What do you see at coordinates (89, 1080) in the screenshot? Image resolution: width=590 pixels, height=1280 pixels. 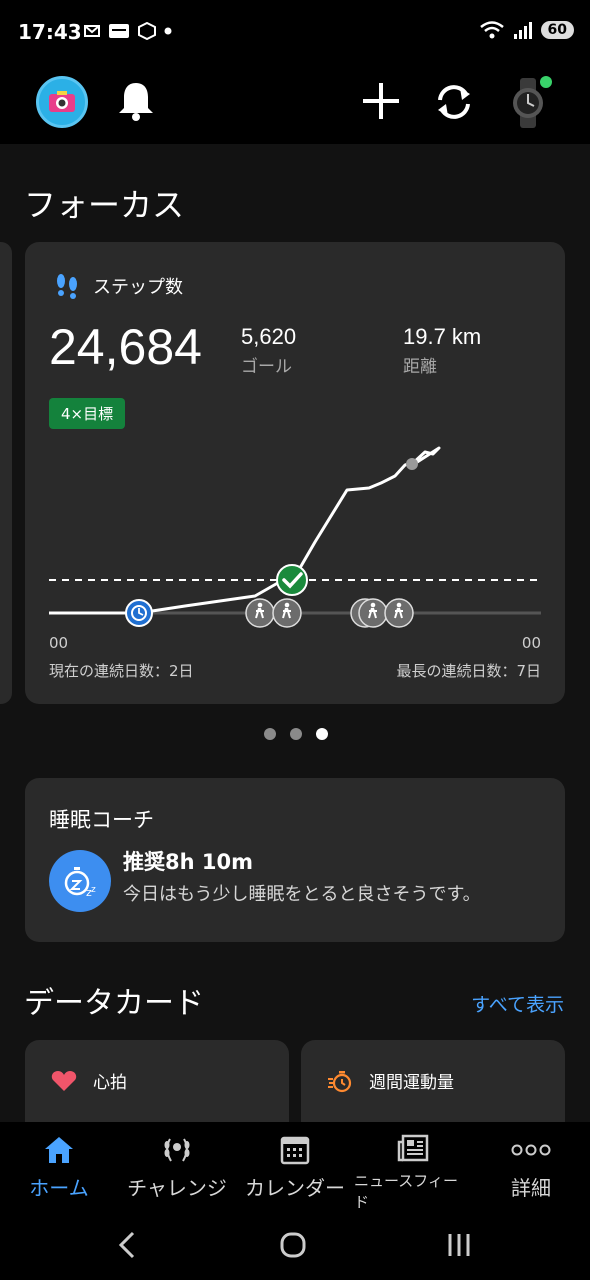 I see `heart-rate-header: 心拍` at bounding box center [89, 1080].